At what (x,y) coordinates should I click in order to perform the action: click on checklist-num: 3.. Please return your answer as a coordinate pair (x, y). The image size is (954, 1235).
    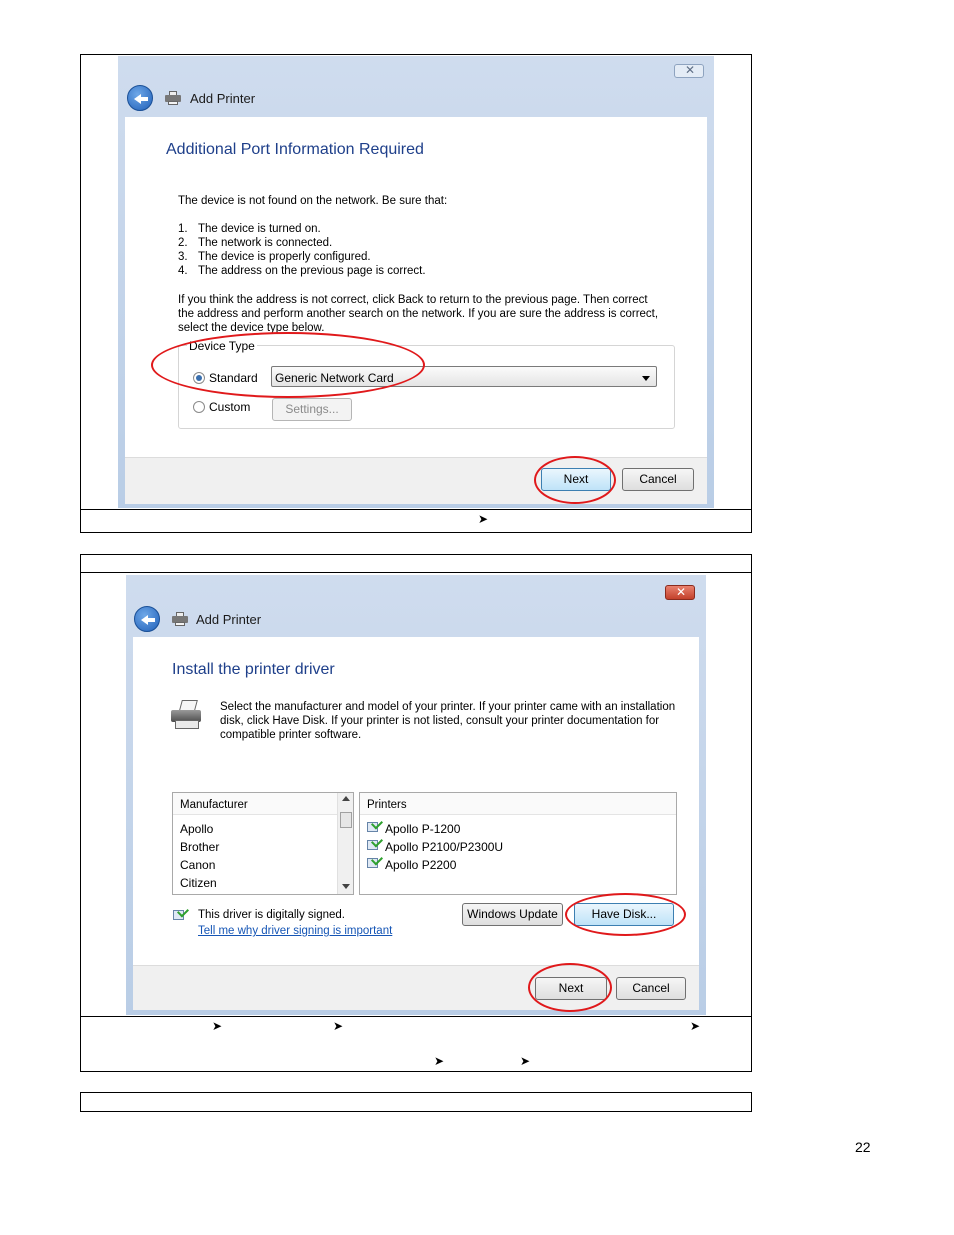
    Looking at the image, I should click on (183, 257).